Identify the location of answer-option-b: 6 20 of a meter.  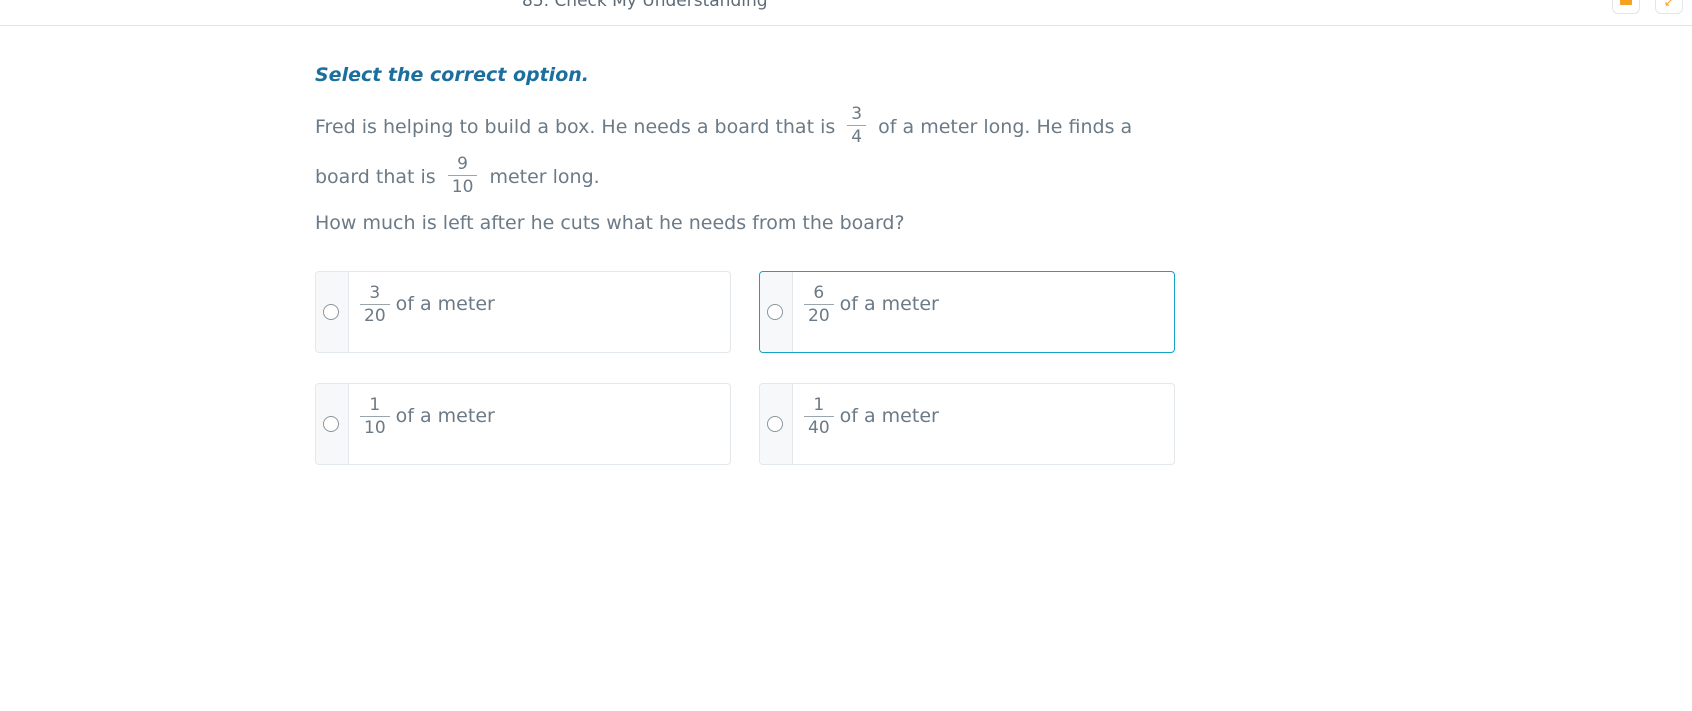
(967, 312).